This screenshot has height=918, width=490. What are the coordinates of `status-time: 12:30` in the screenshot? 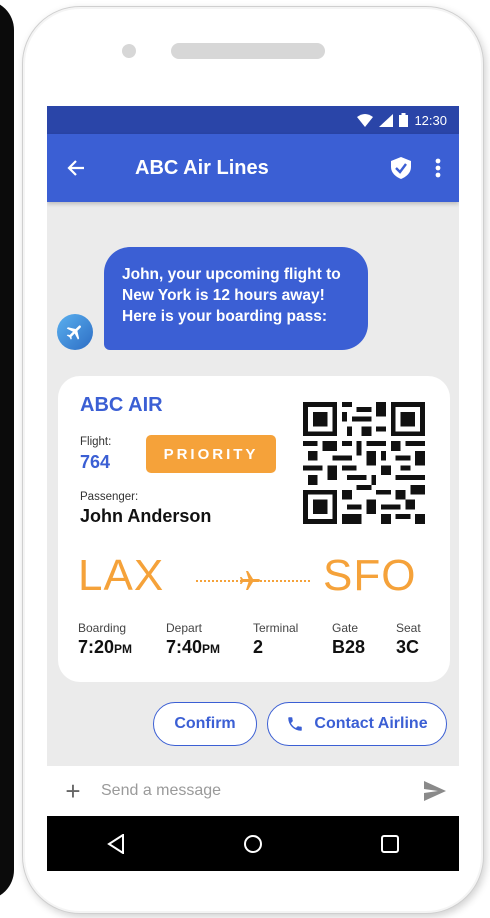 It's located at (430, 120).